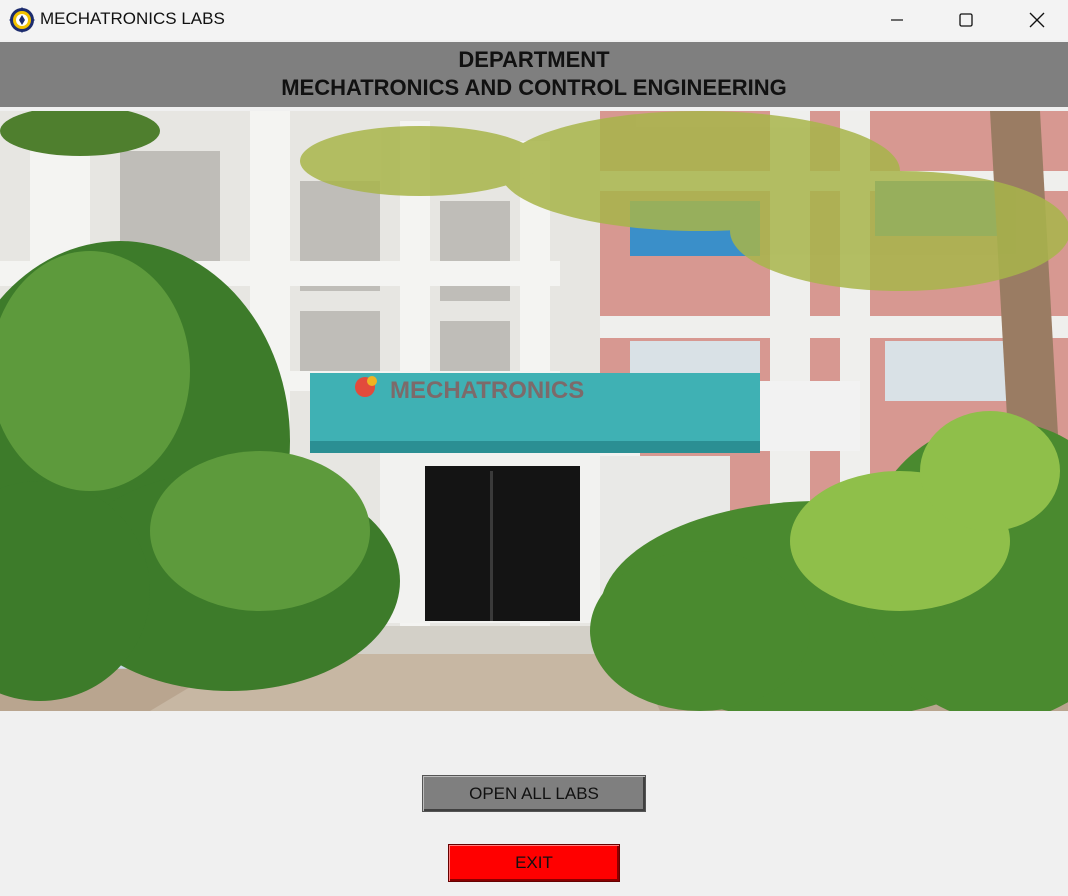  Describe the element at coordinates (22, 20) in the screenshot. I see `university-seal-icon` at that location.